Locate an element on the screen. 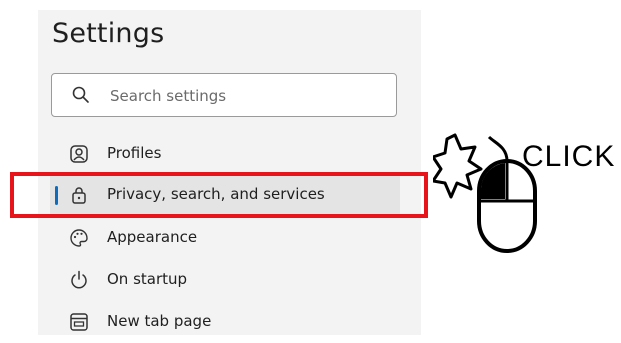 The width and height of the screenshot is (621, 343). sidebar-item-label: Profiles is located at coordinates (134, 153).